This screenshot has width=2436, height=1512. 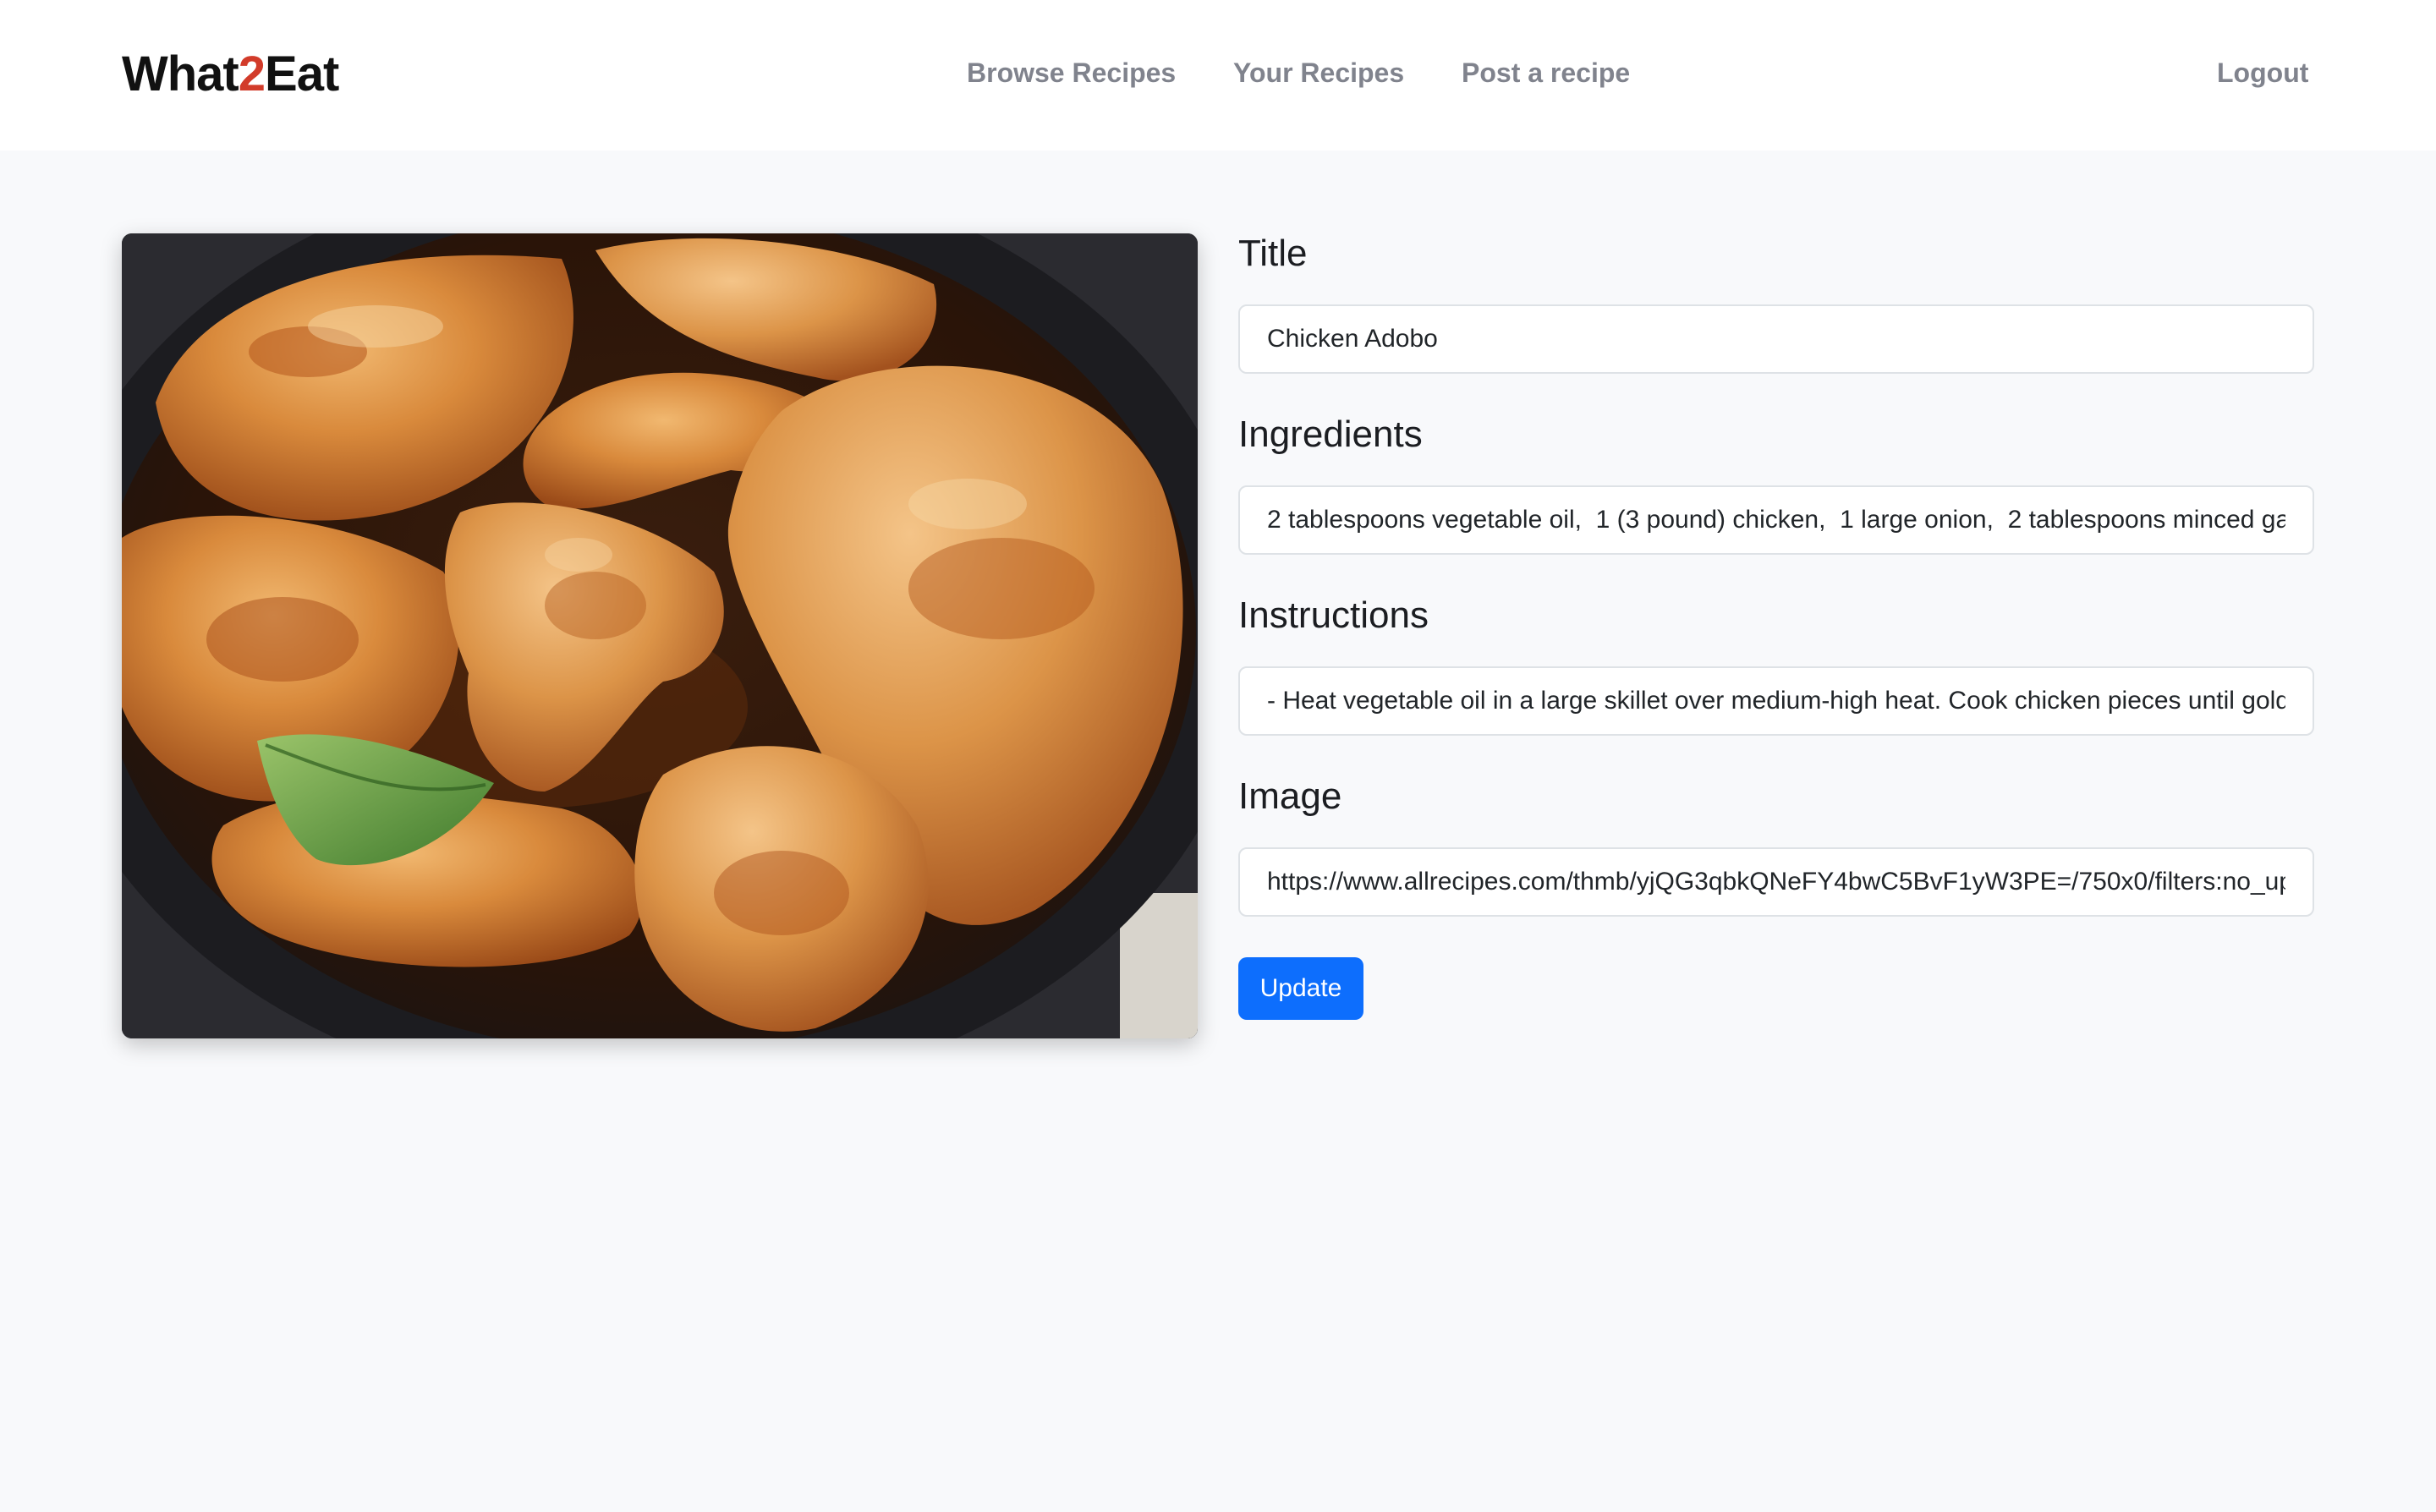 I want to click on brand-suffix: Eat, so click(x=302, y=74).